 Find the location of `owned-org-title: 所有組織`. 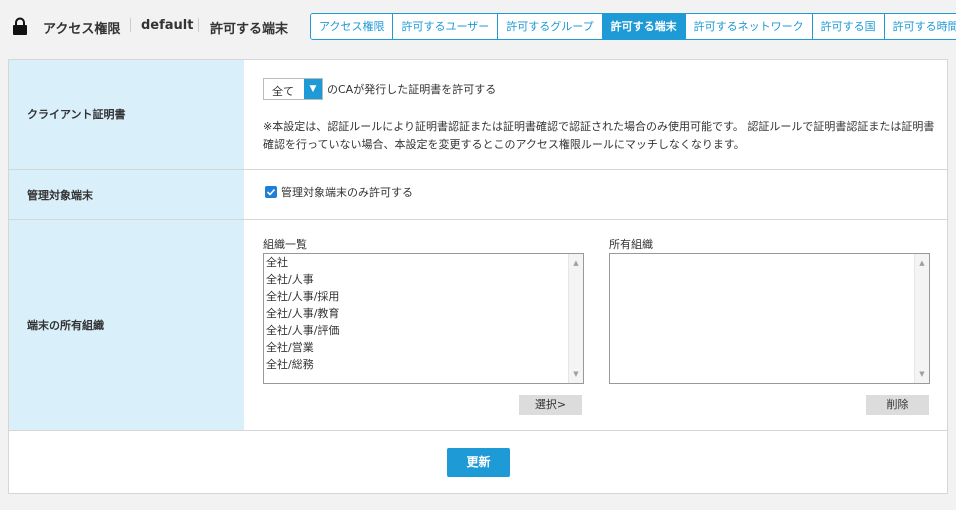

owned-org-title: 所有組織 is located at coordinates (631, 244).